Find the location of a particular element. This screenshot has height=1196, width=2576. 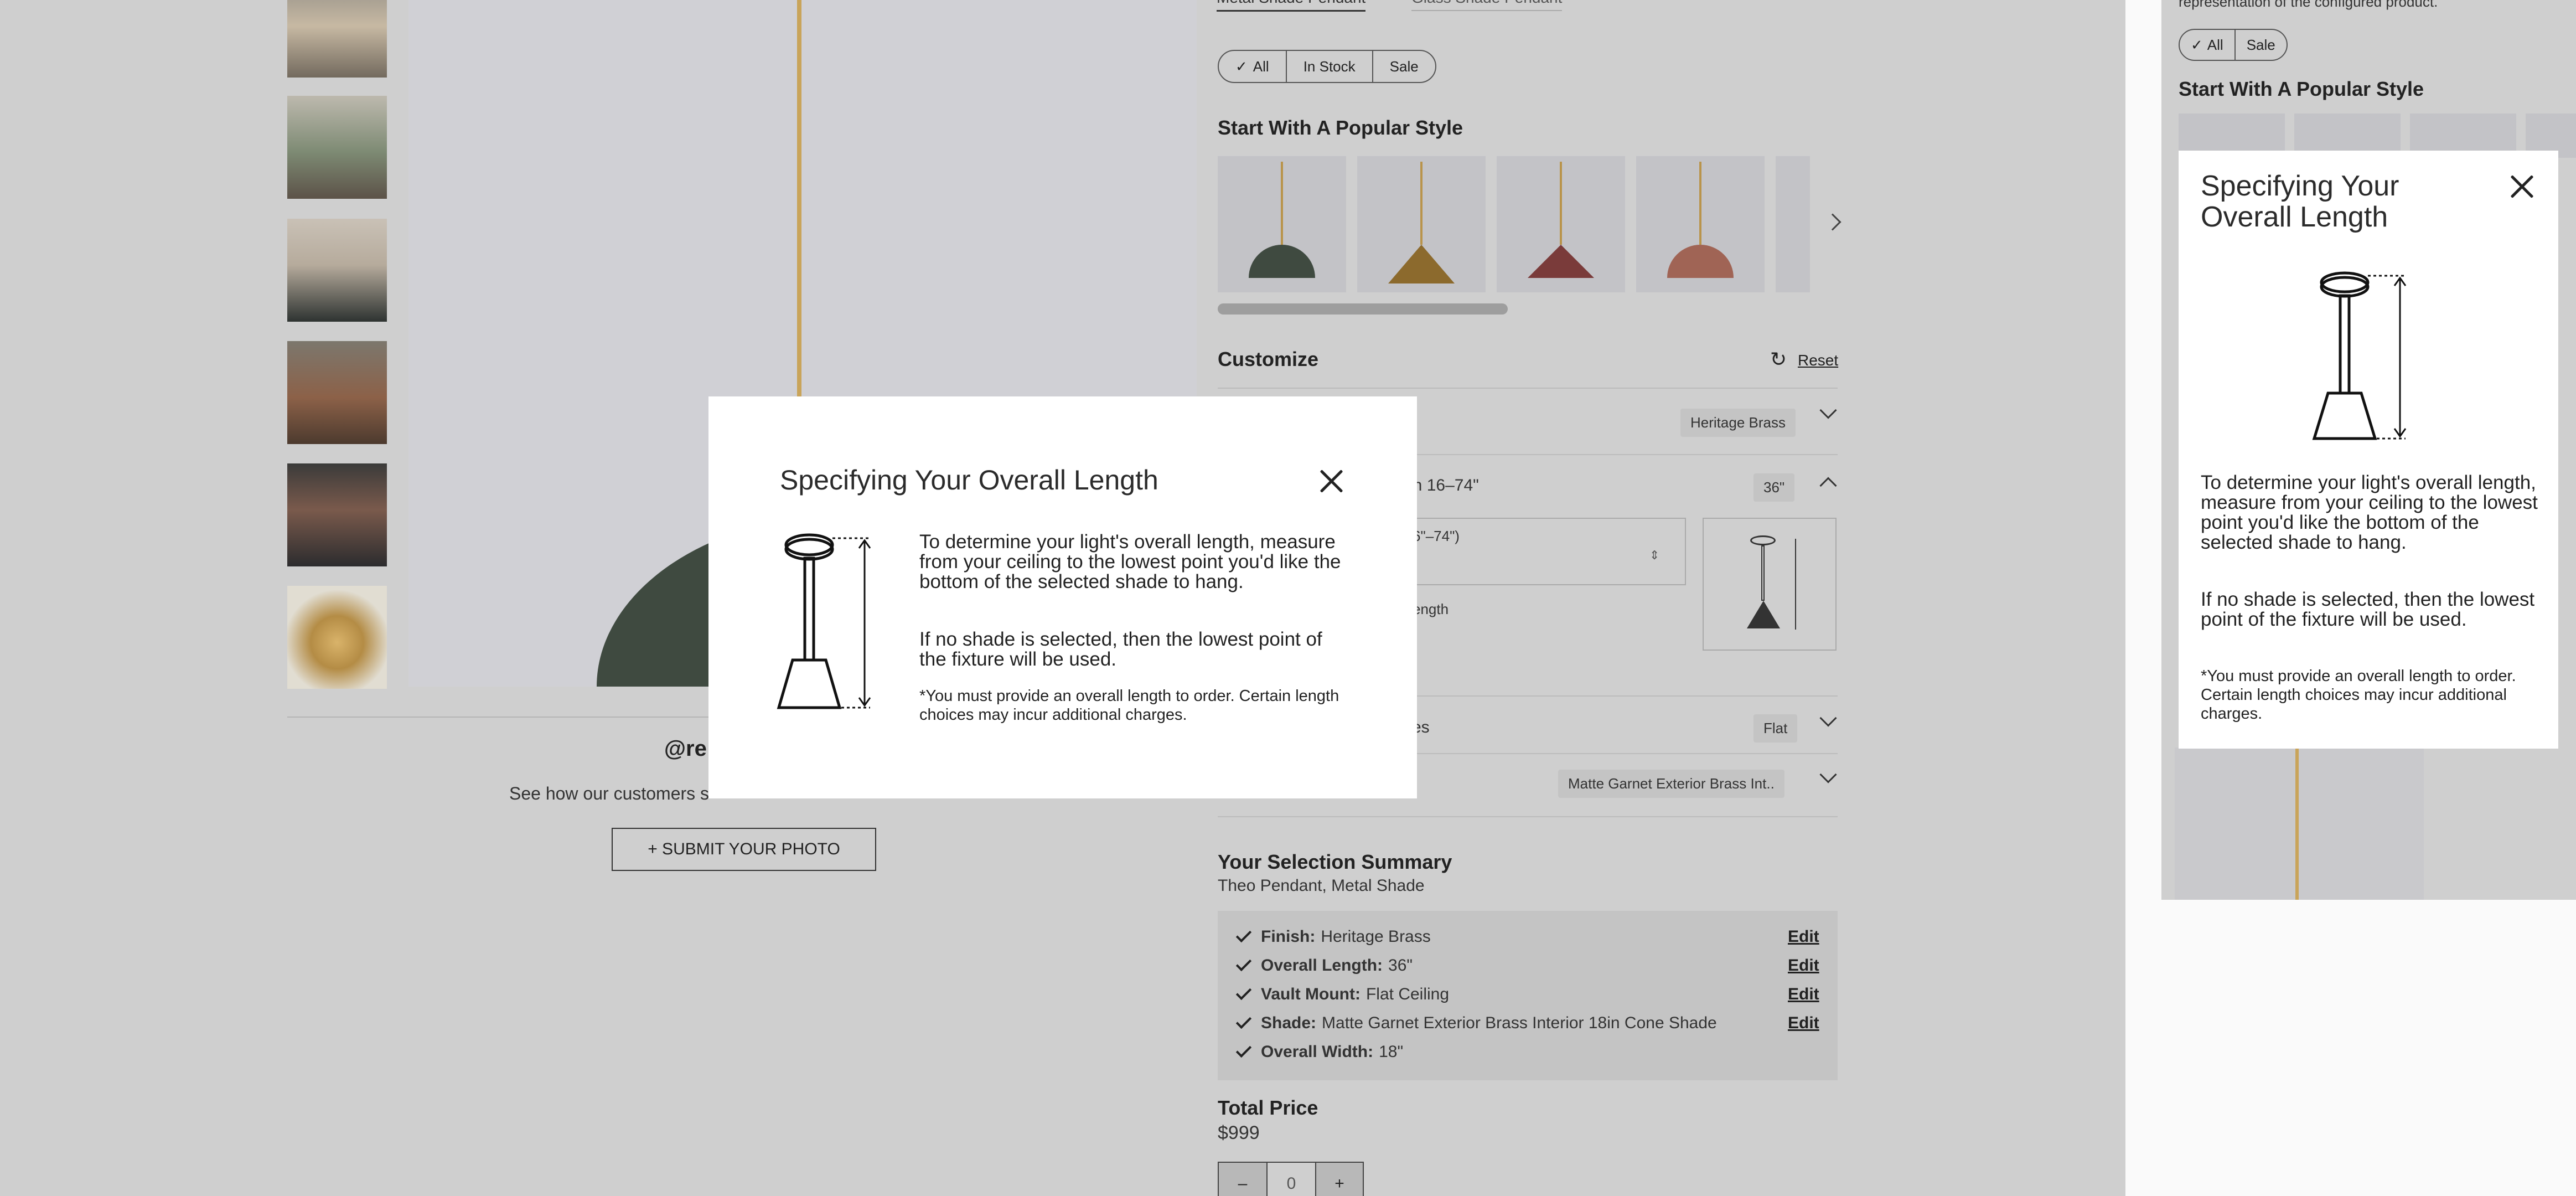

summary-subtitle: Theo Pendant, Metal Shade is located at coordinates (1321, 886).